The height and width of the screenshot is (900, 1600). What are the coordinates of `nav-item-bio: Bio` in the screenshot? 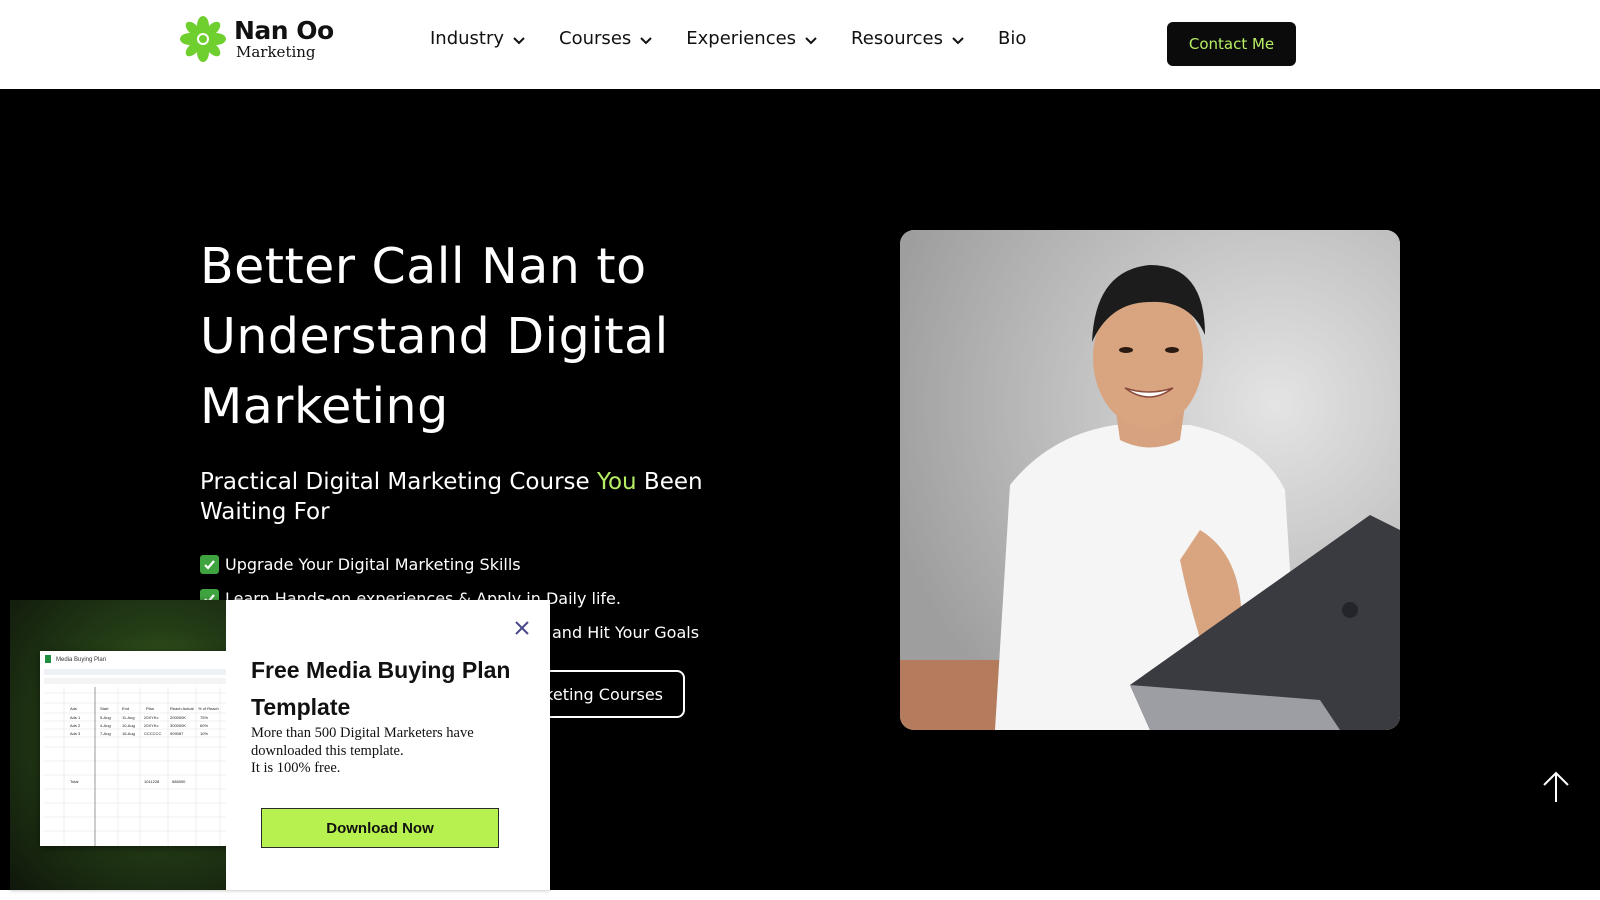 It's located at (1012, 38).